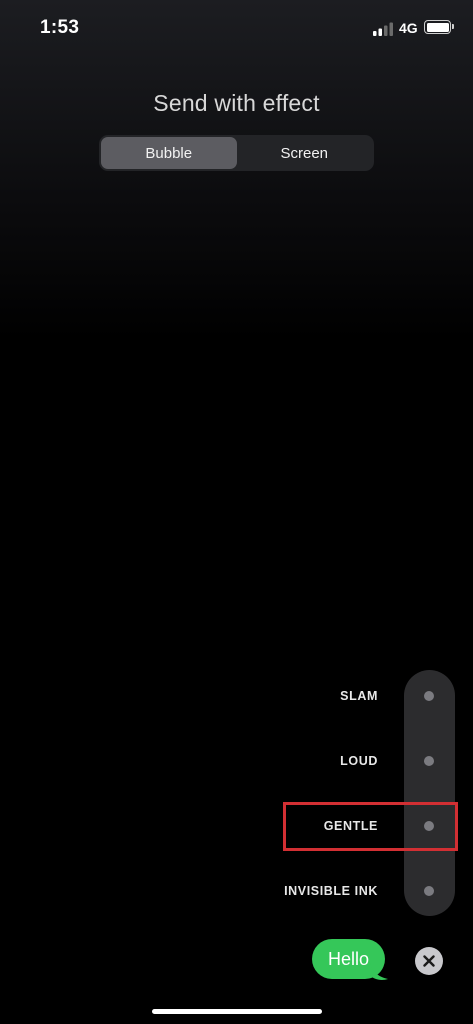 The height and width of the screenshot is (1024, 473). What do you see at coordinates (429, 891) in the screenshot?
I see `effect-slider-dot-invisible-ink` at bounding box center [429, 891].